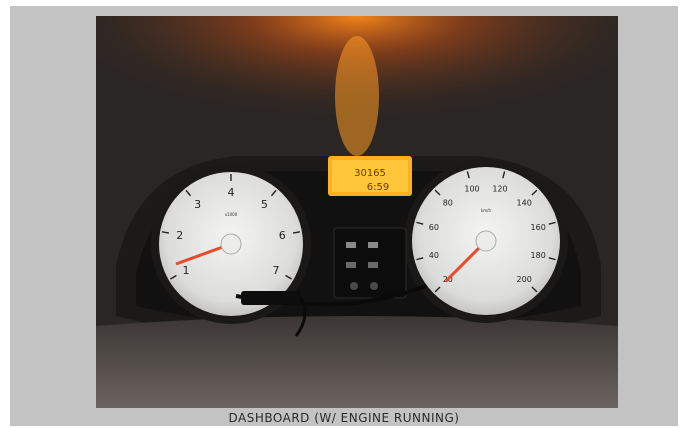 The height and width of the screenshot is (428, 690). I want to click on speedometer: 20406080100120140160180200 km/h, so click(486, 241).